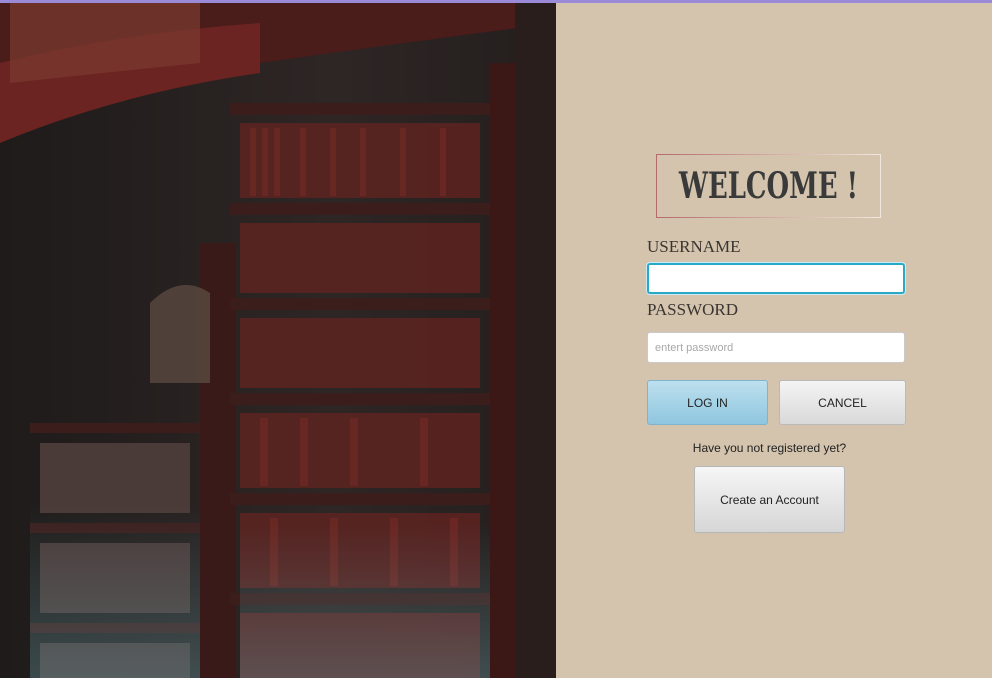 This screenshot has height=678, width=992. Describe the element at coordinates (694, 246) in the screenshot. I see `username-label: USERNAME` at that location.